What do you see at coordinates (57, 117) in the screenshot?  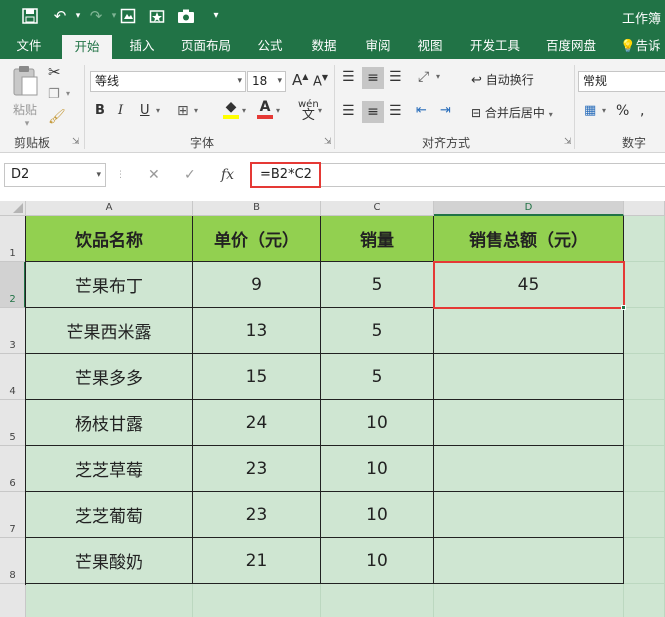 I see `format-painter-icon: 🖌` at bounding box center [57, 117].